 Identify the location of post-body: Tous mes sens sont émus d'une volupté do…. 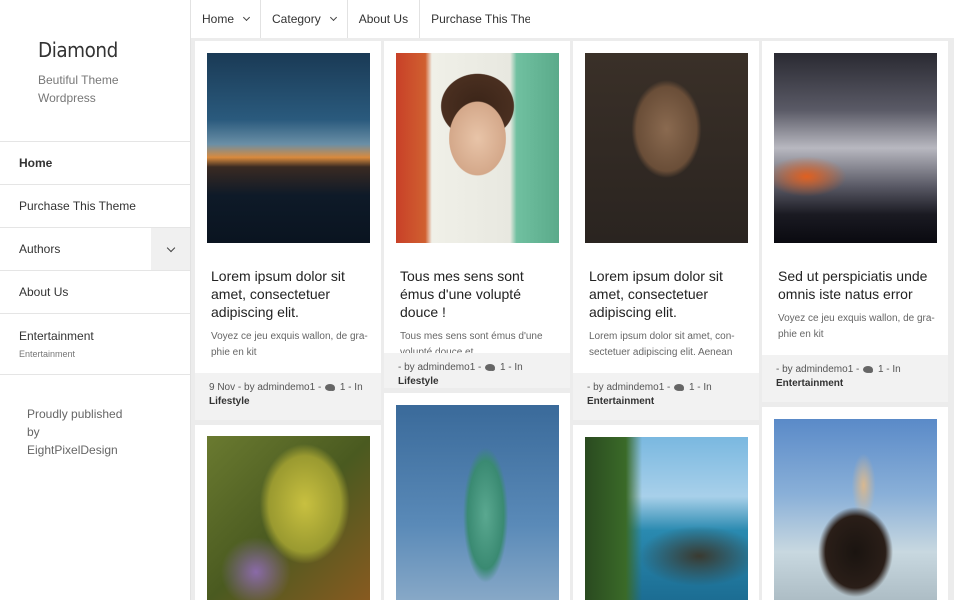
(479, 314).